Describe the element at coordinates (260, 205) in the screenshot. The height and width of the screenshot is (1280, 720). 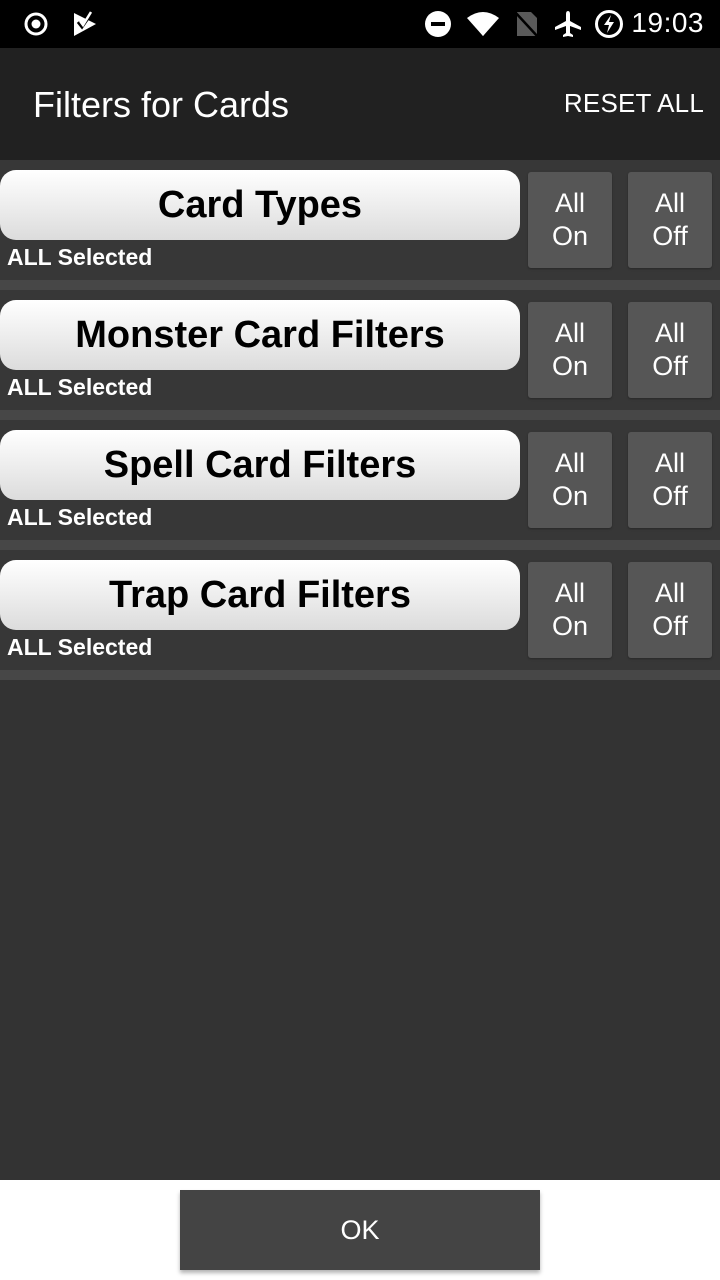
I see `card-types-button: Card Types` at that location.